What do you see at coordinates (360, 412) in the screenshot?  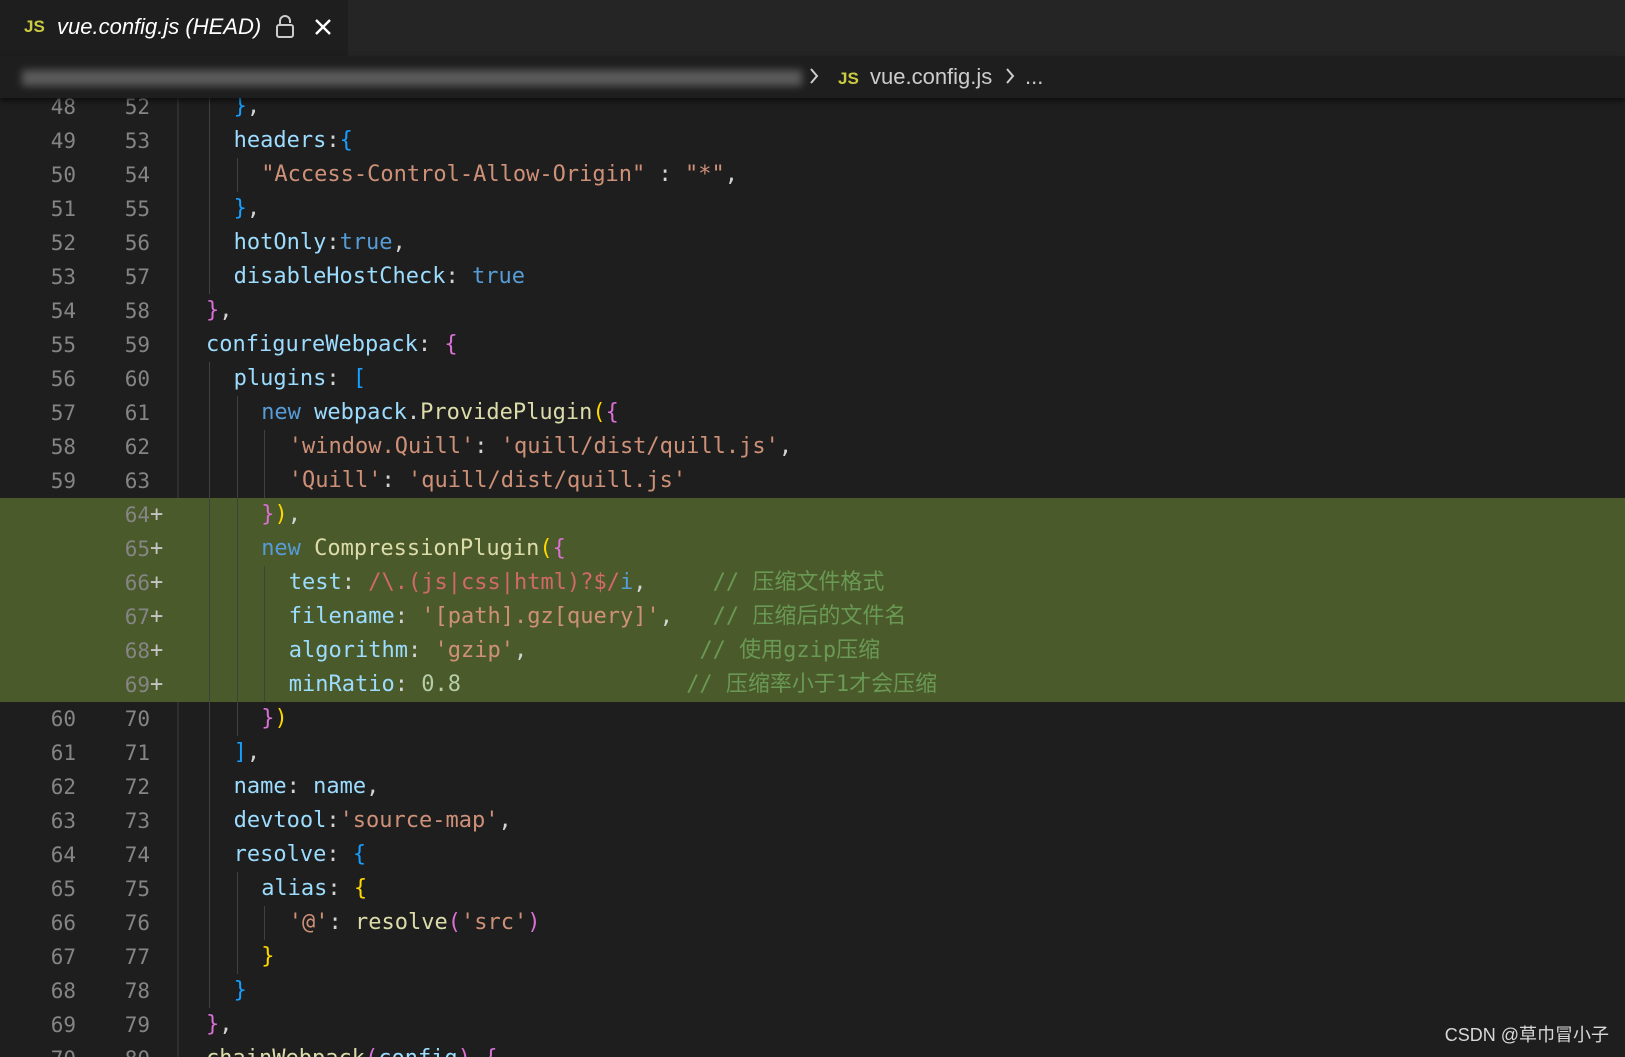 I see `code-token: webpack` at bounding box center [360, 412].